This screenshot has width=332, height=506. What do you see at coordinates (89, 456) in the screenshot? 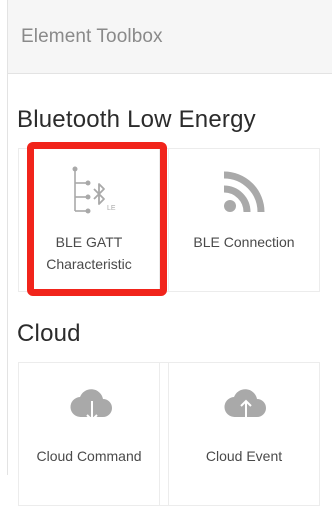
I see `tile-label: Cloud Command` at bounding box center [89, 456].